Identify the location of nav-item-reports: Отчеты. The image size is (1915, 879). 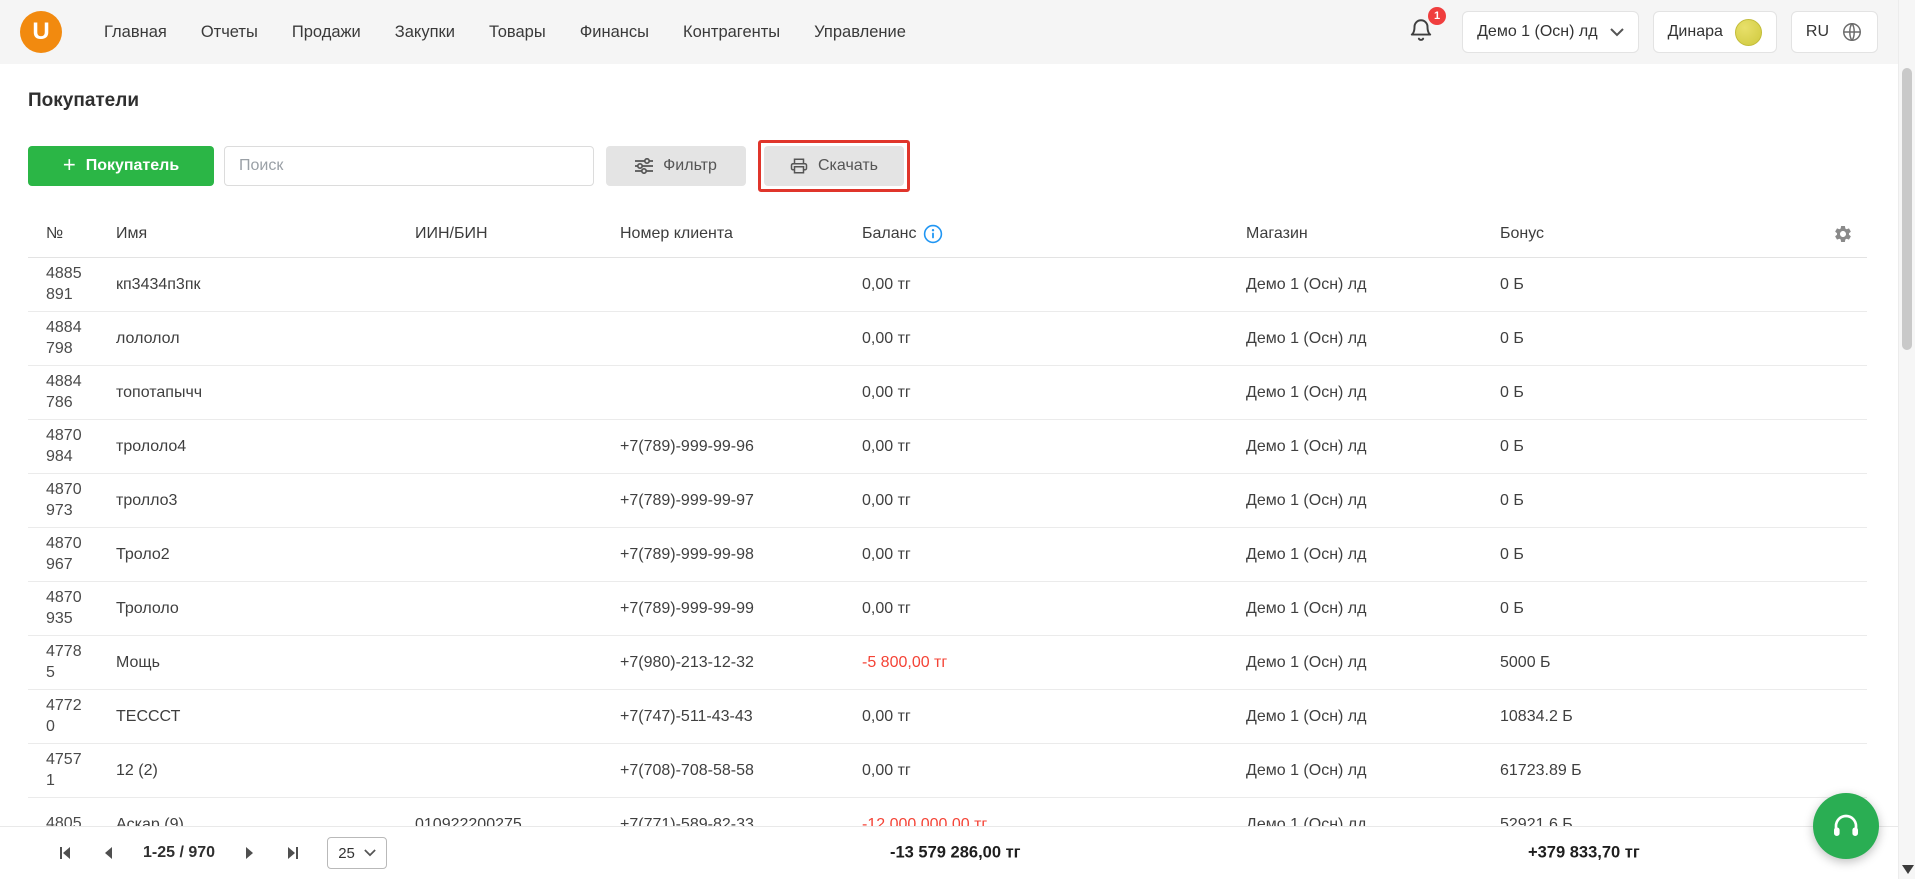
(229, 32).